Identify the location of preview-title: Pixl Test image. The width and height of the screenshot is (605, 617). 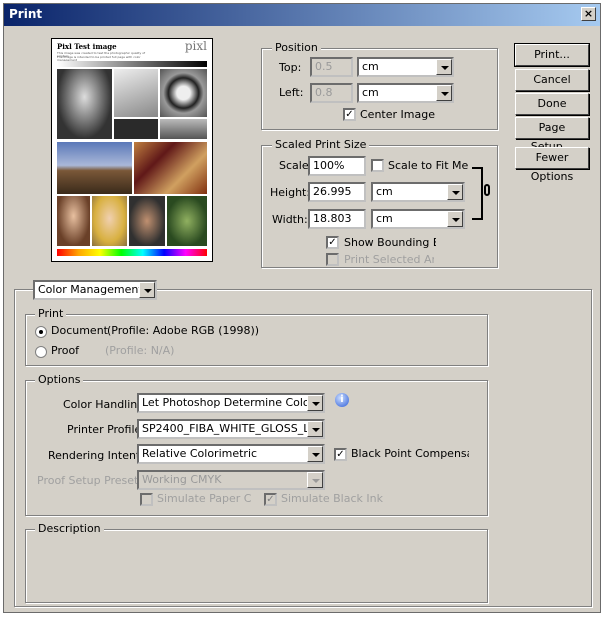
(87, 46).